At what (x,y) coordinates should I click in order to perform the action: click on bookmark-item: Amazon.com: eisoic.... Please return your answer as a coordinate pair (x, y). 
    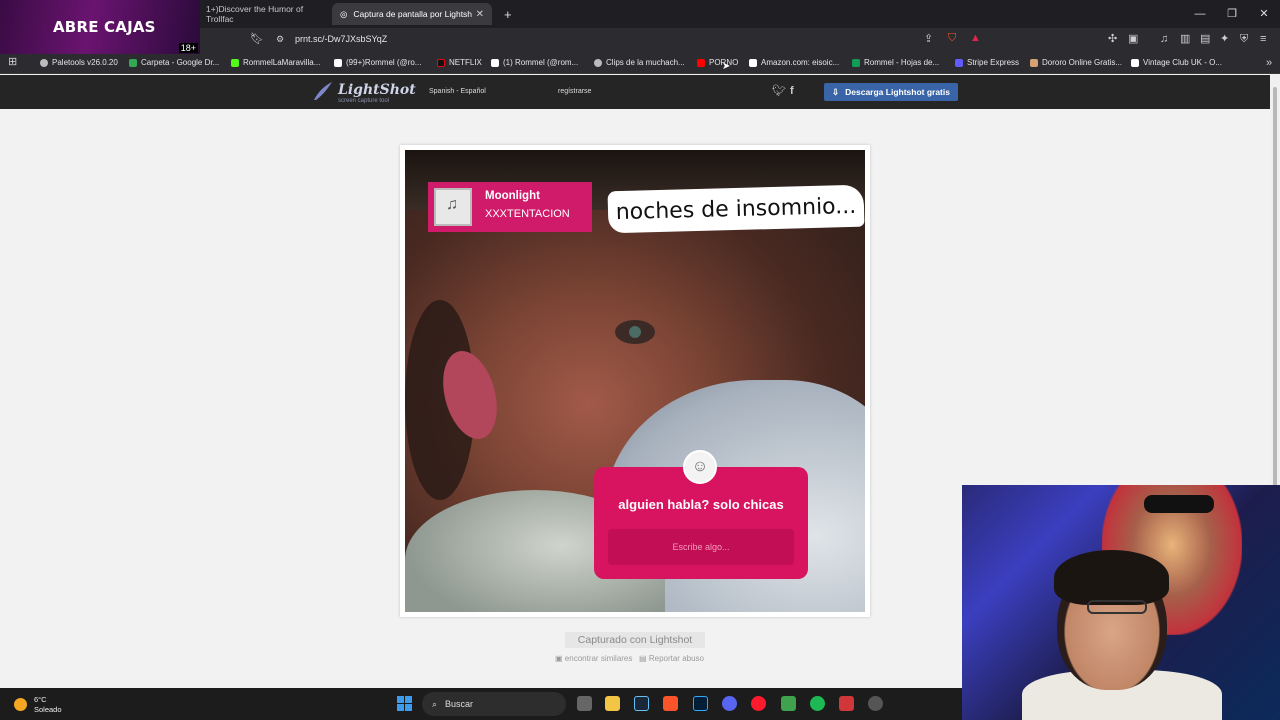
    Looking at the image, I should click on (794, 62).